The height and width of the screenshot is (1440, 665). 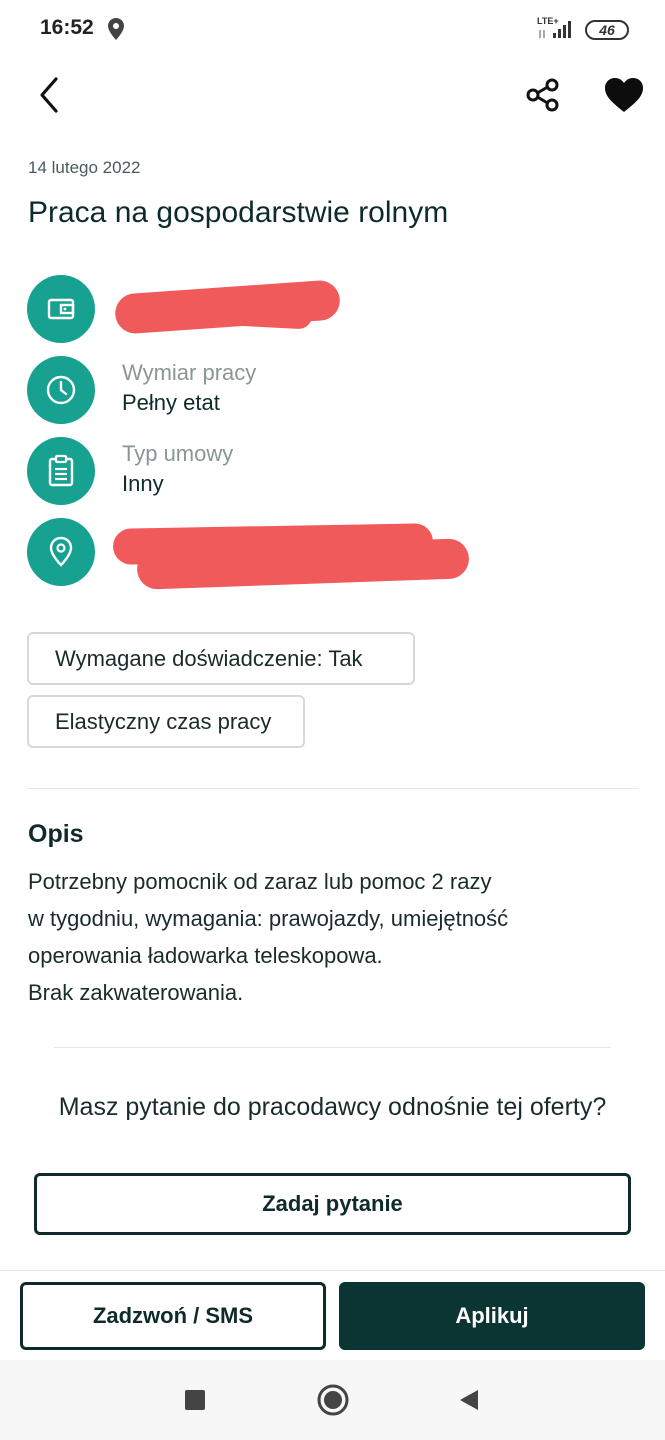 I want to click on share-button, so click(x=543, y=95).